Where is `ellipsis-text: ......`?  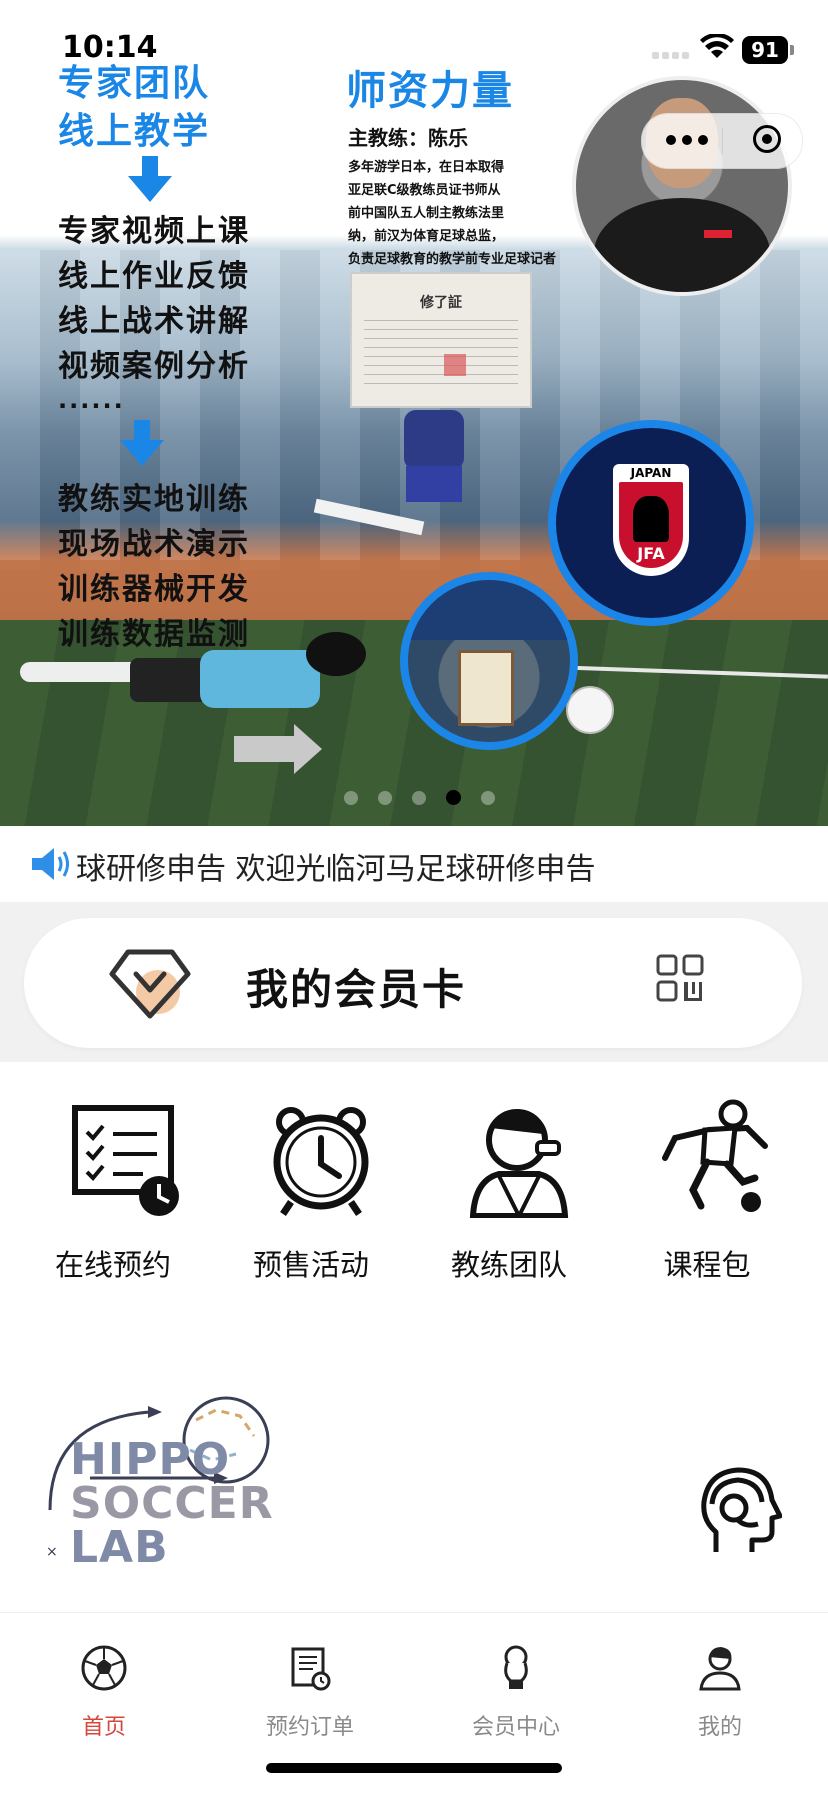 ellipsis-text: ...... is located at coordinates (91, 400).